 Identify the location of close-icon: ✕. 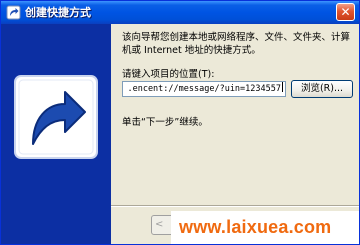
(345, 12).